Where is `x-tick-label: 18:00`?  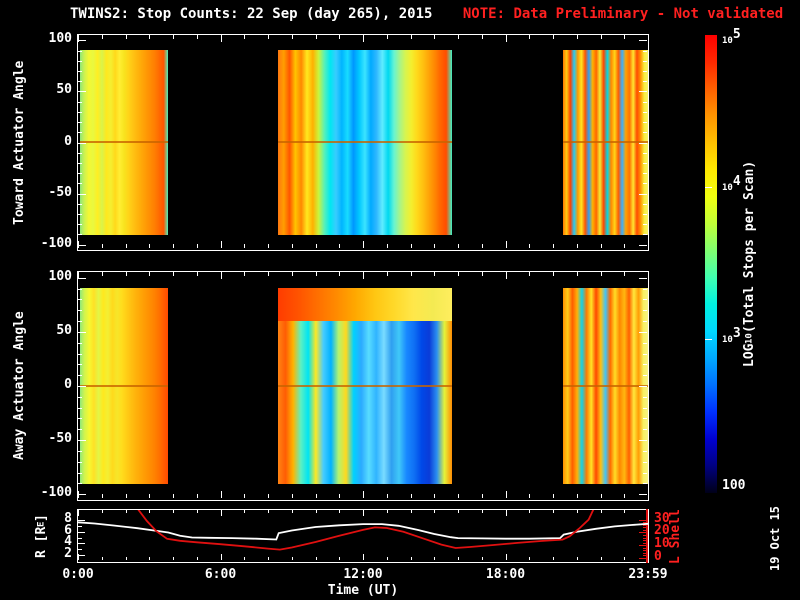 x-tick-label: 18:00 is located at coordinates (505, 574).